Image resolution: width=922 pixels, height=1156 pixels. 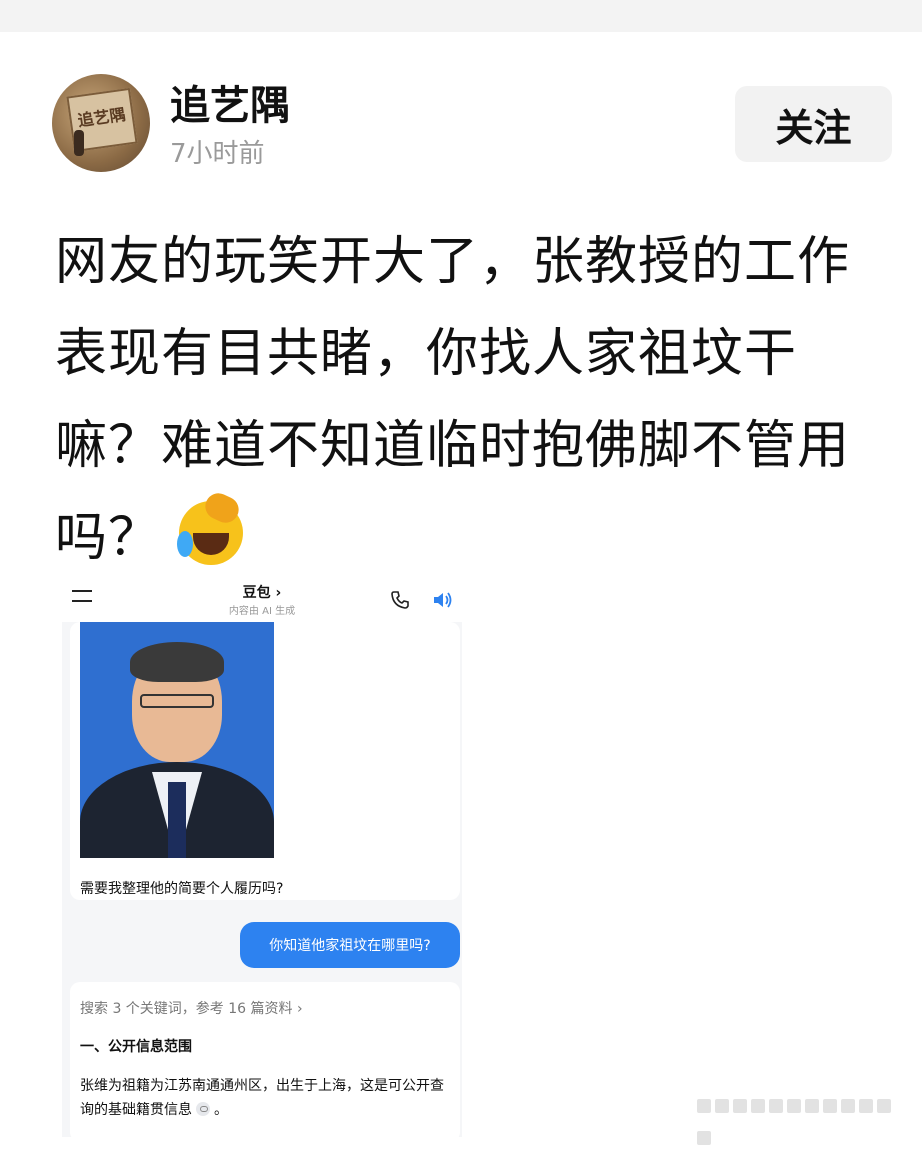 What do you see at coordinates (79, 143) in the screenshot?
I see `avatar-figure` at bounding box center [79, 143].